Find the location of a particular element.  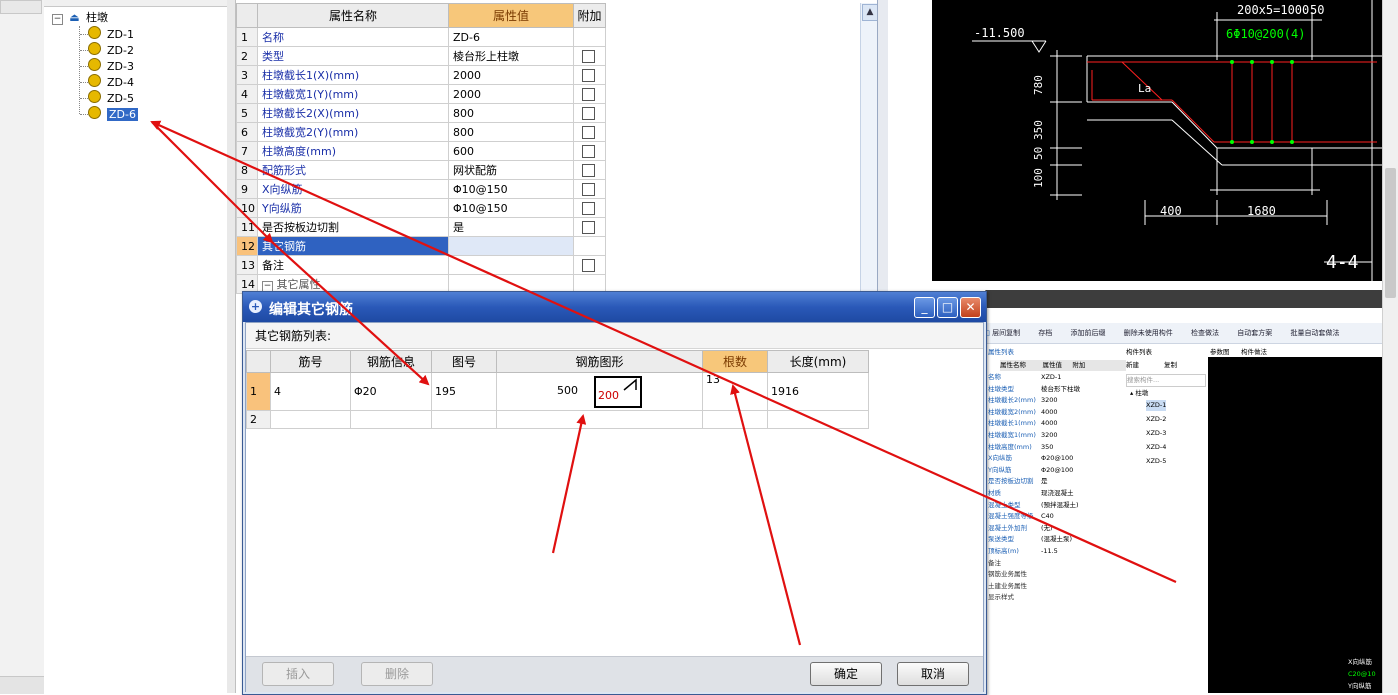

ref-toolbar-item: 检查做法 is located at coordinates (1209, 333).